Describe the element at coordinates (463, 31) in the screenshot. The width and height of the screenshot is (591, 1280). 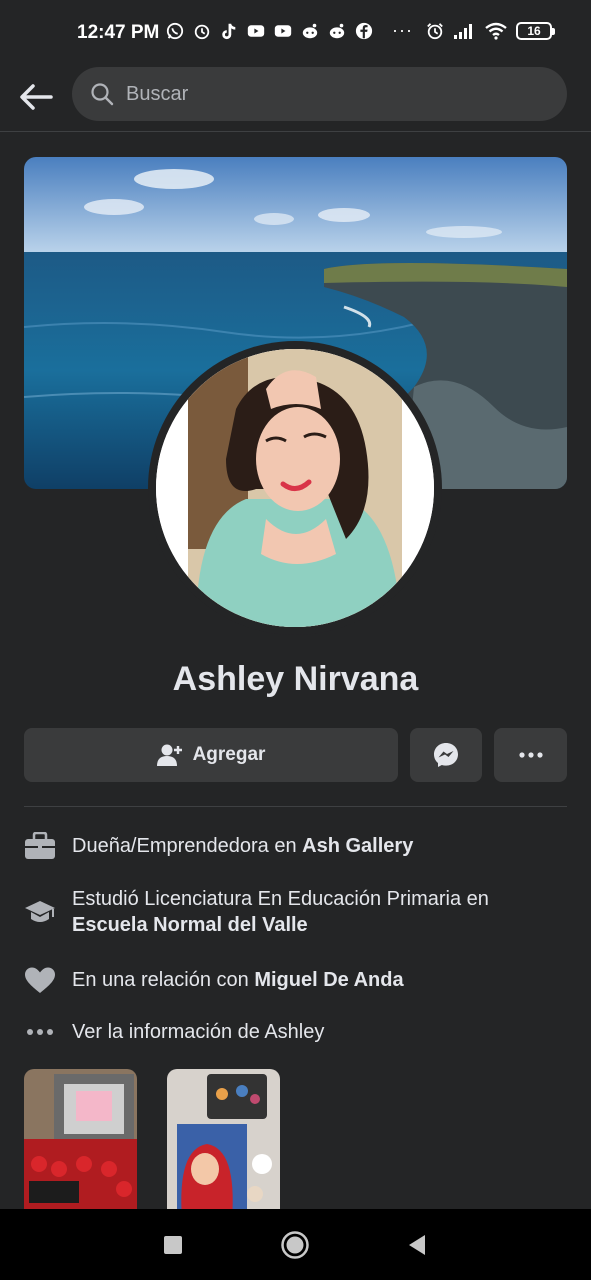
I see `signal-icon` at that location.